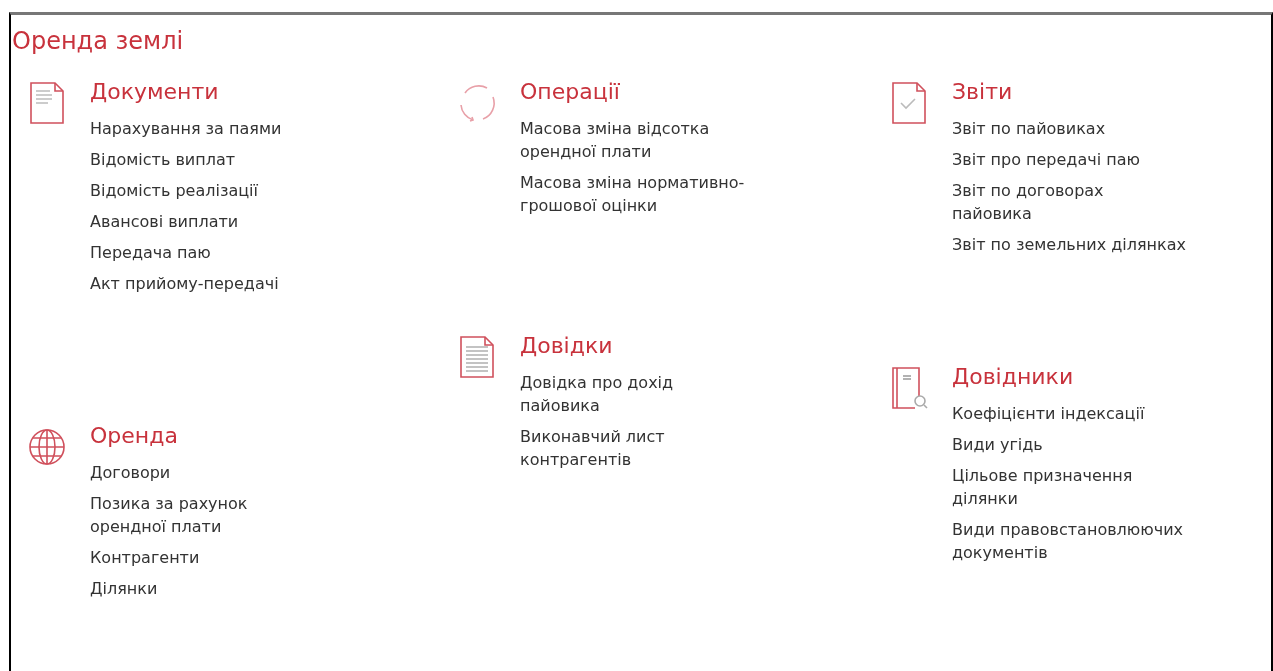 The width and height of the screenshot is (1273, 671). What do you see at coordinates (632, 194) in the screenshot?
I see `menu-link: Масова зміна нормативно- грошової оцінки` at bounding box center [632, 194].